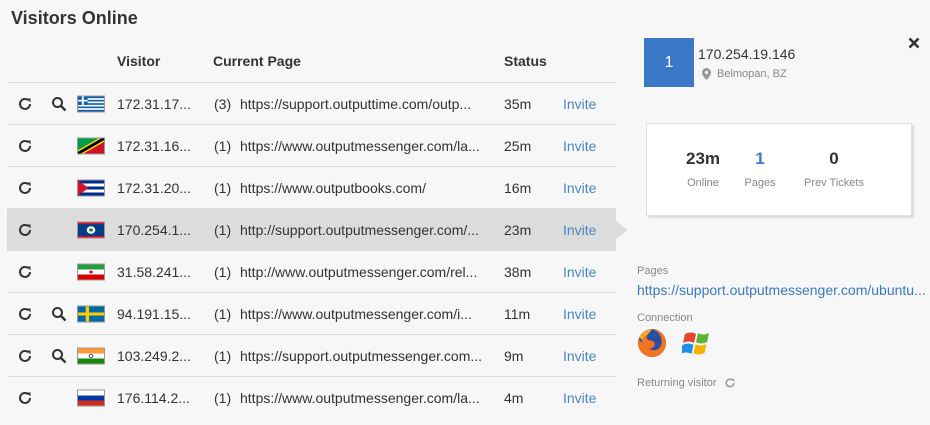 This screenshot has width=930, height=425. I want to click on status-time: 11m, so click(517, 313).